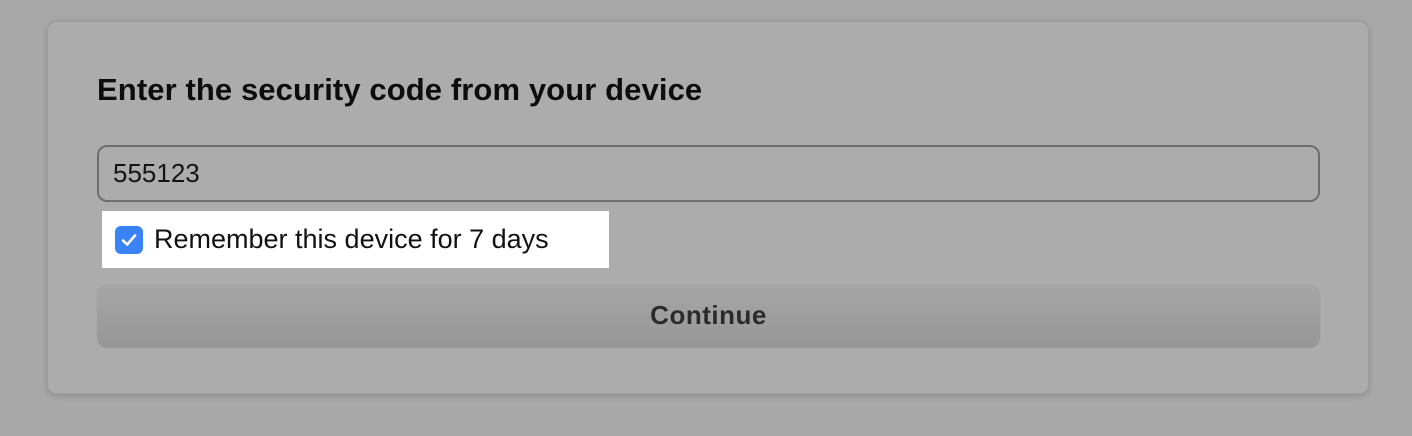 This screenshot has height=436, width=1412. Describe the element at coordinates (351, 239) in the screenshot. I see `remember-device-label: Remember this device for 7 days` at that location.